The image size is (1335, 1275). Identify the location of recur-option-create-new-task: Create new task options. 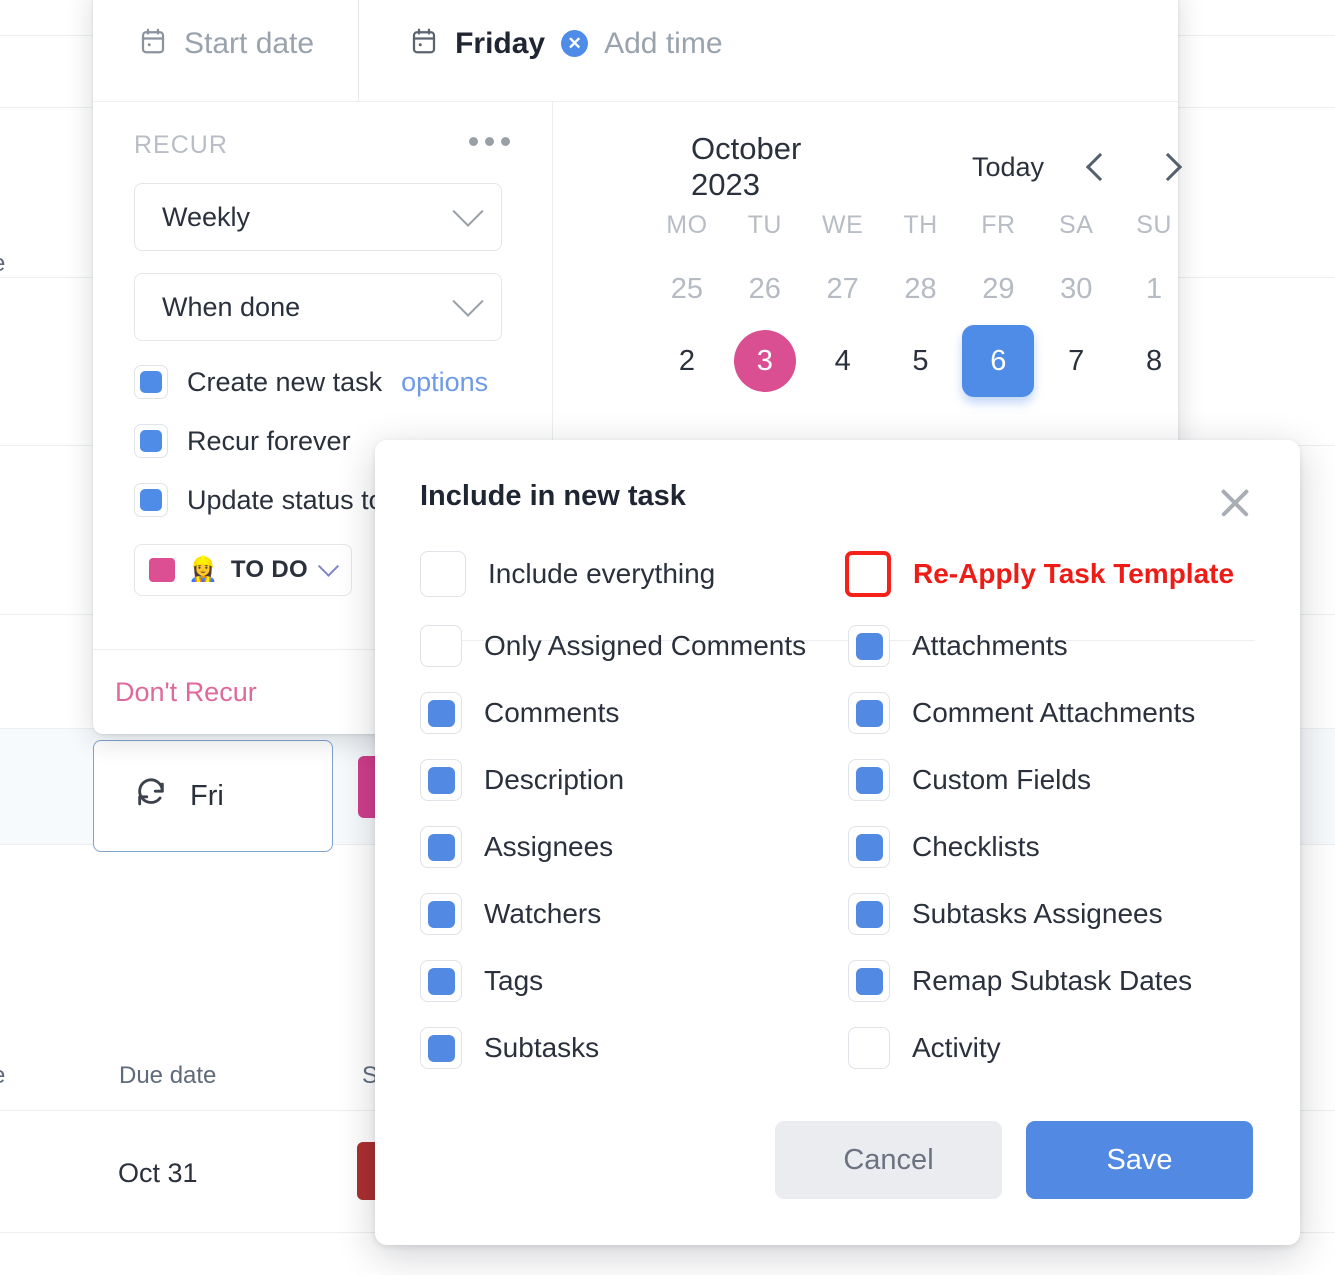
(311, 382).